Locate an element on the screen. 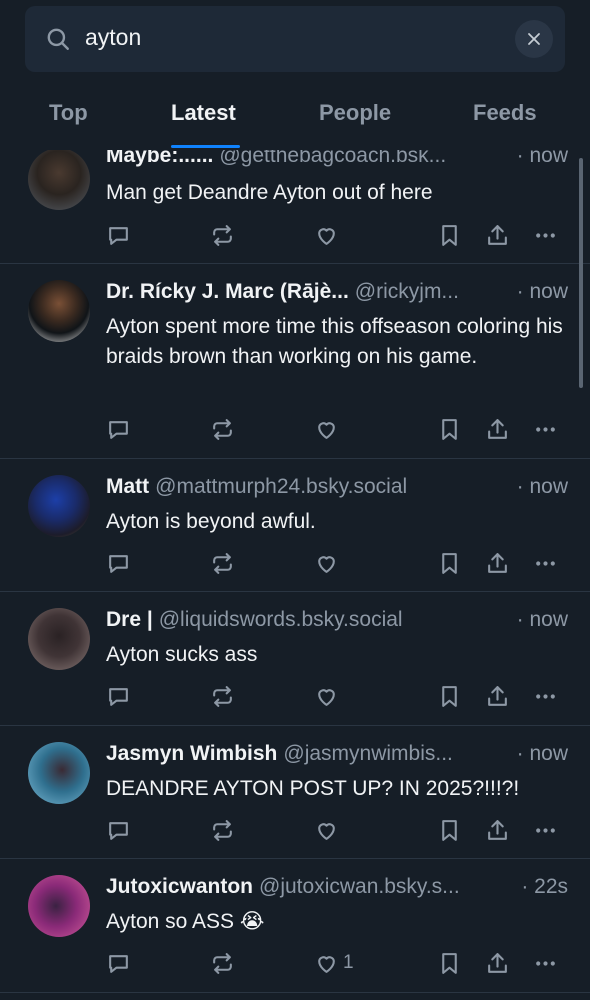 The width and height of the screenshot is (590, 1000). post-header: Matt @mattmurph24.bsky.social · now is located at coordinates (337, 487).